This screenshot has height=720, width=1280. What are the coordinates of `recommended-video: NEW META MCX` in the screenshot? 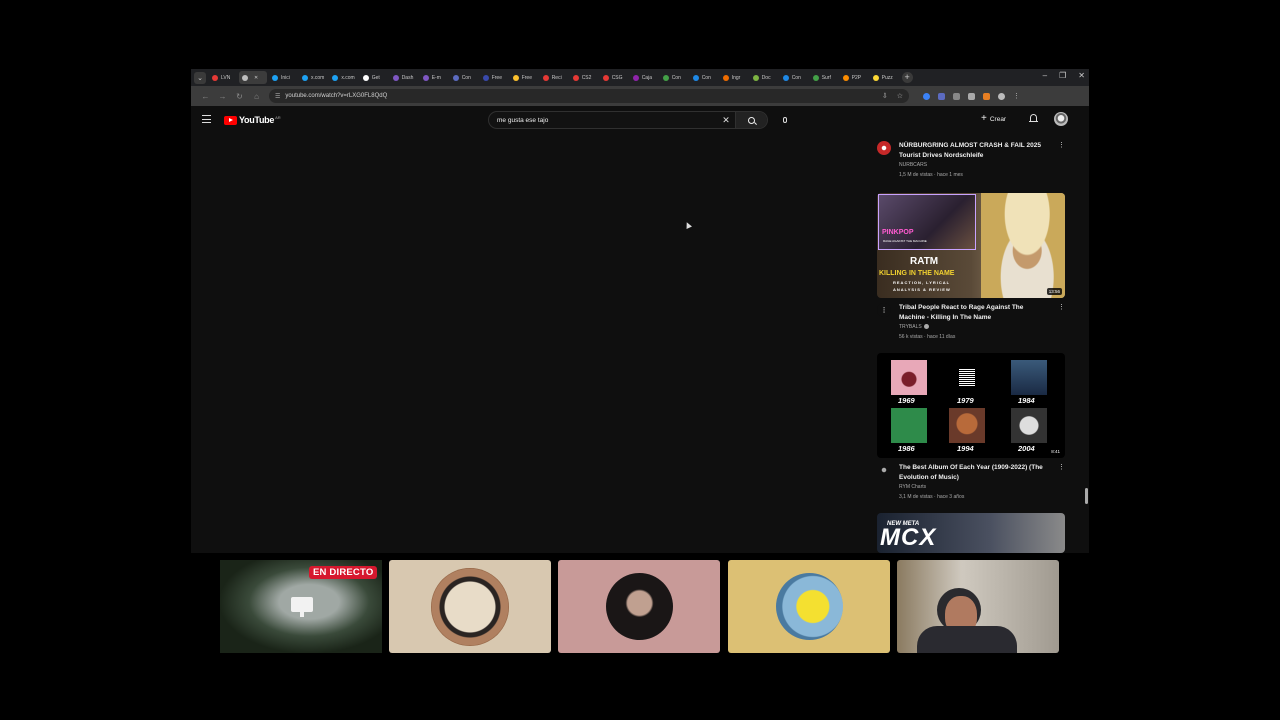 It's located at (972, 533).